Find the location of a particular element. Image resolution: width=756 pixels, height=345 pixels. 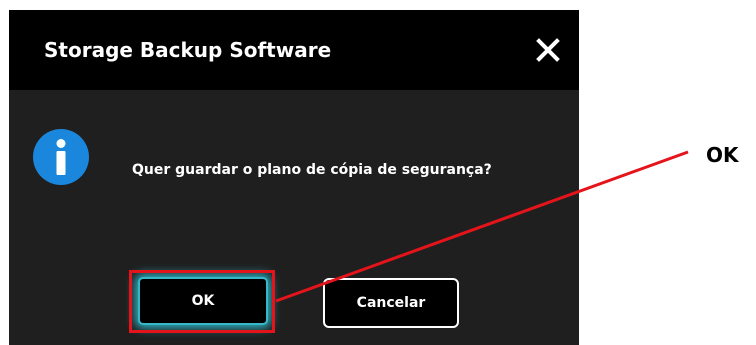

close-icon is located at coordinates (548, 50).